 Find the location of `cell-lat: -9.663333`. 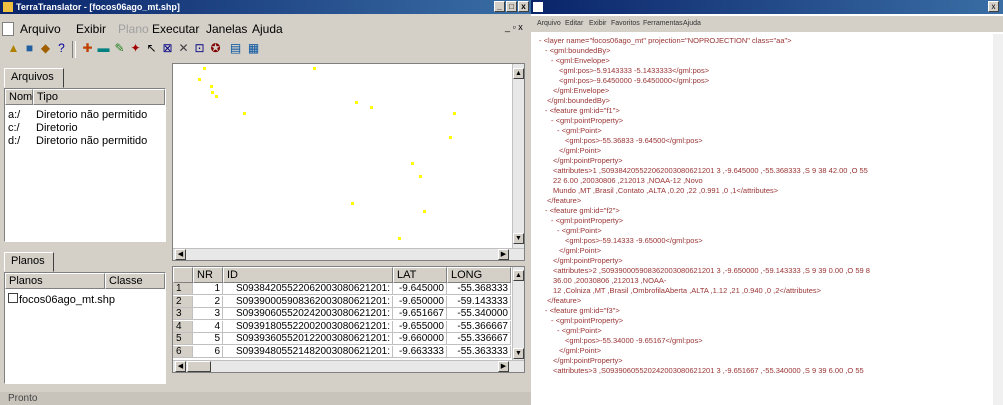

cell-lat: -9.663333 is located at coordinates (420, 351).